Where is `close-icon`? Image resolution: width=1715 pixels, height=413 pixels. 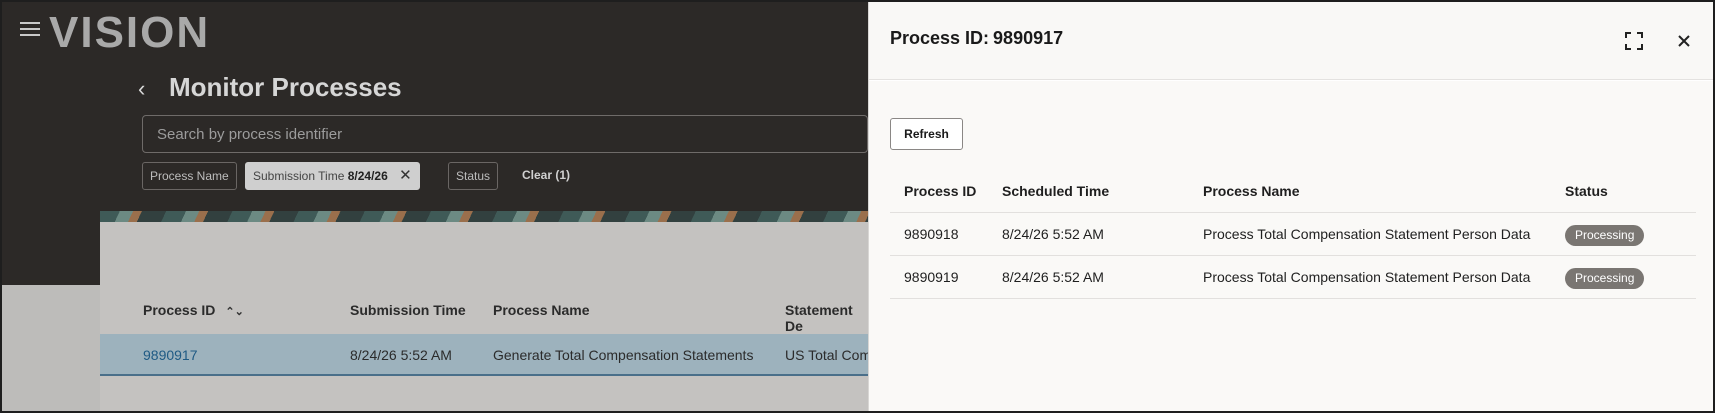
close-icon is located at coordinates (1684, 41).